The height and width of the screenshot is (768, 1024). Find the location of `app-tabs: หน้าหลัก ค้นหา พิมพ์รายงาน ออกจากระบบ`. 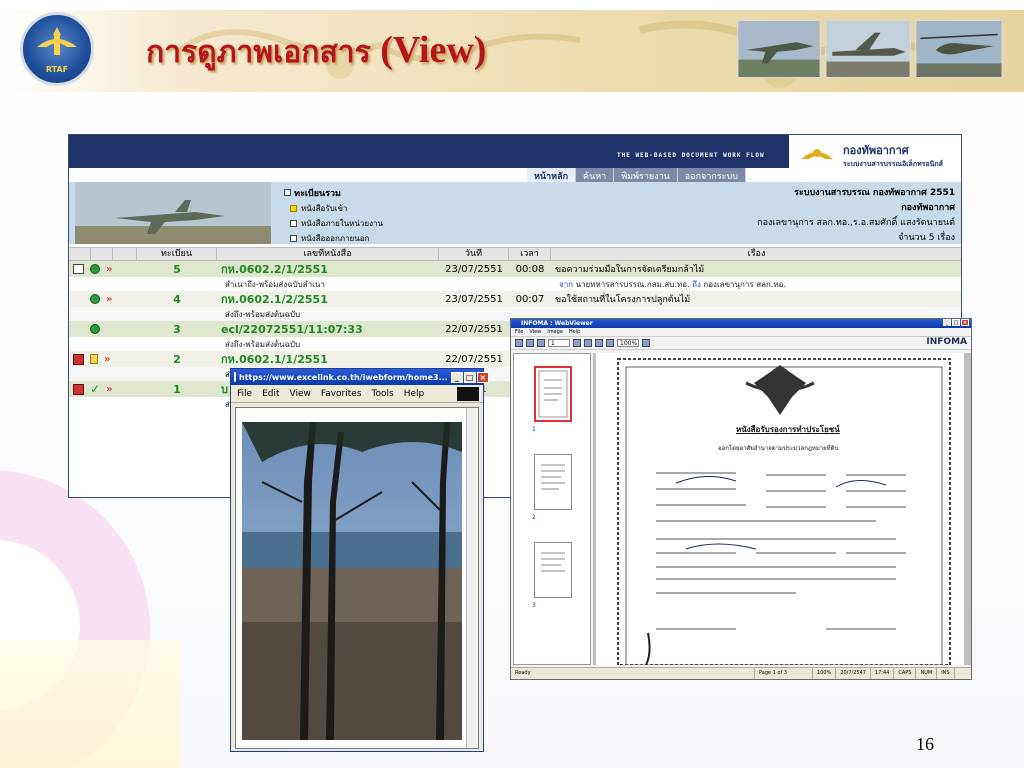

app-tabs: หน้าหลัก ค้นหา พิมพ์รายงาน ออกจากระบบ is located at coordinates (636, 175).